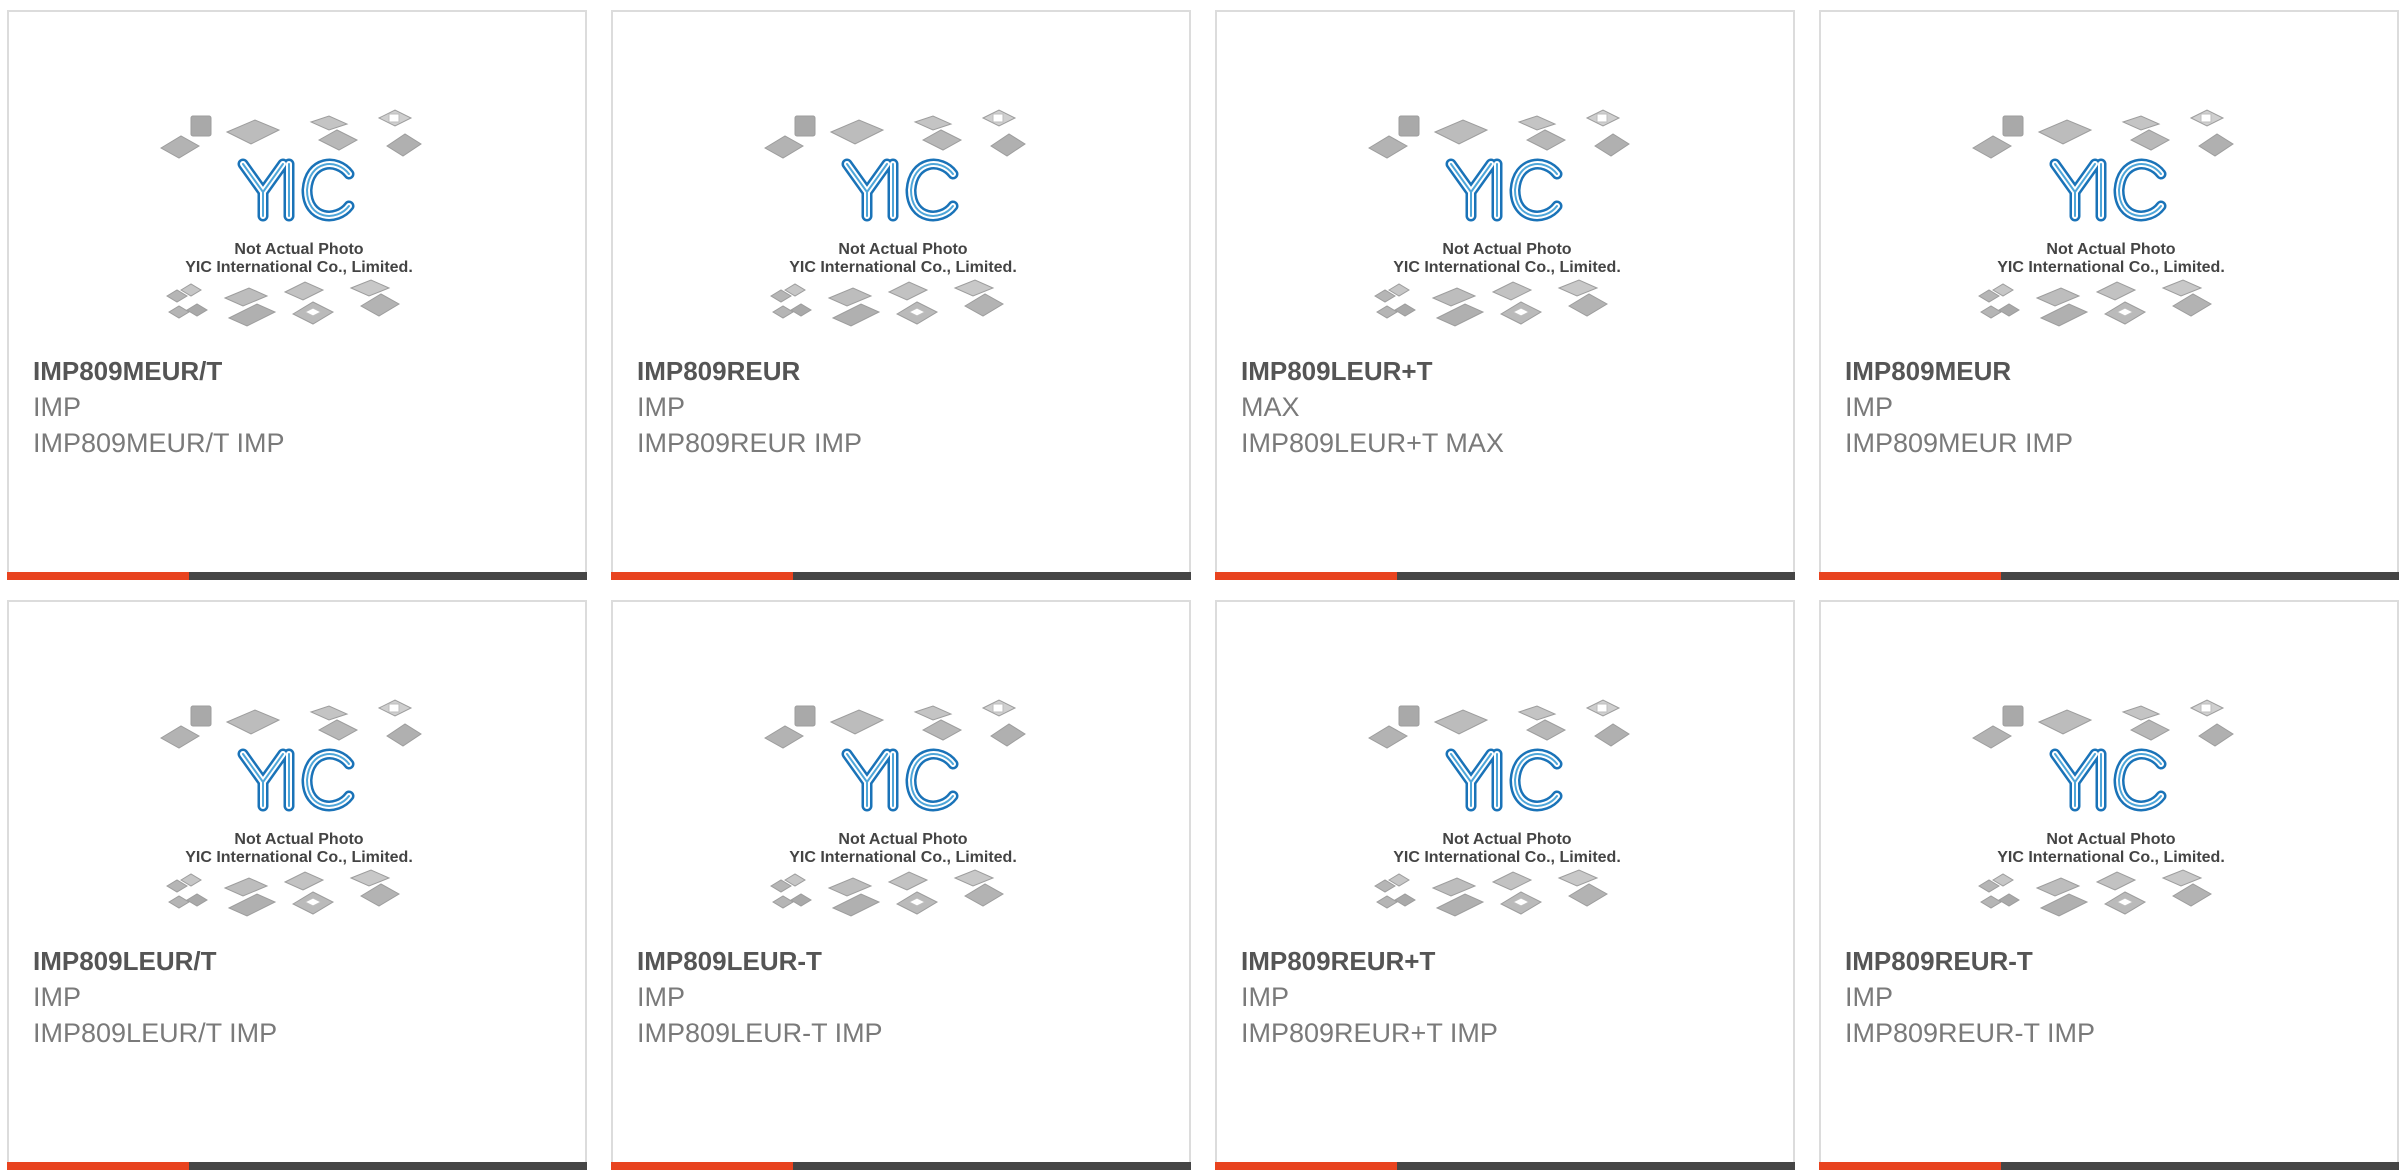  What do you see at coordinates (1939, 961) in the screenshot?
I see `part-number-link: IMP809REUR-T` at bounding box center [1939, 961].